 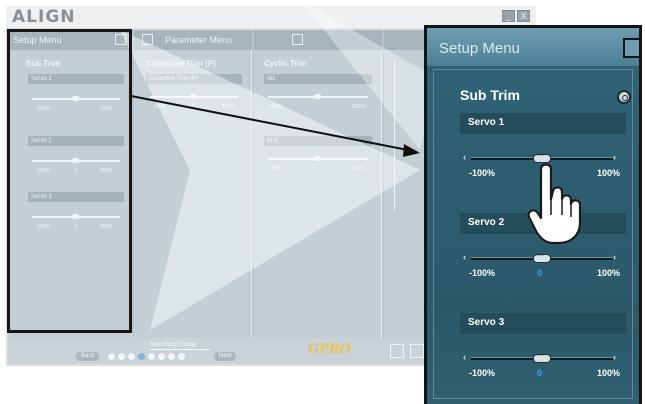 I want to click on panel-toggle-icon, so click(x=631, y=48).